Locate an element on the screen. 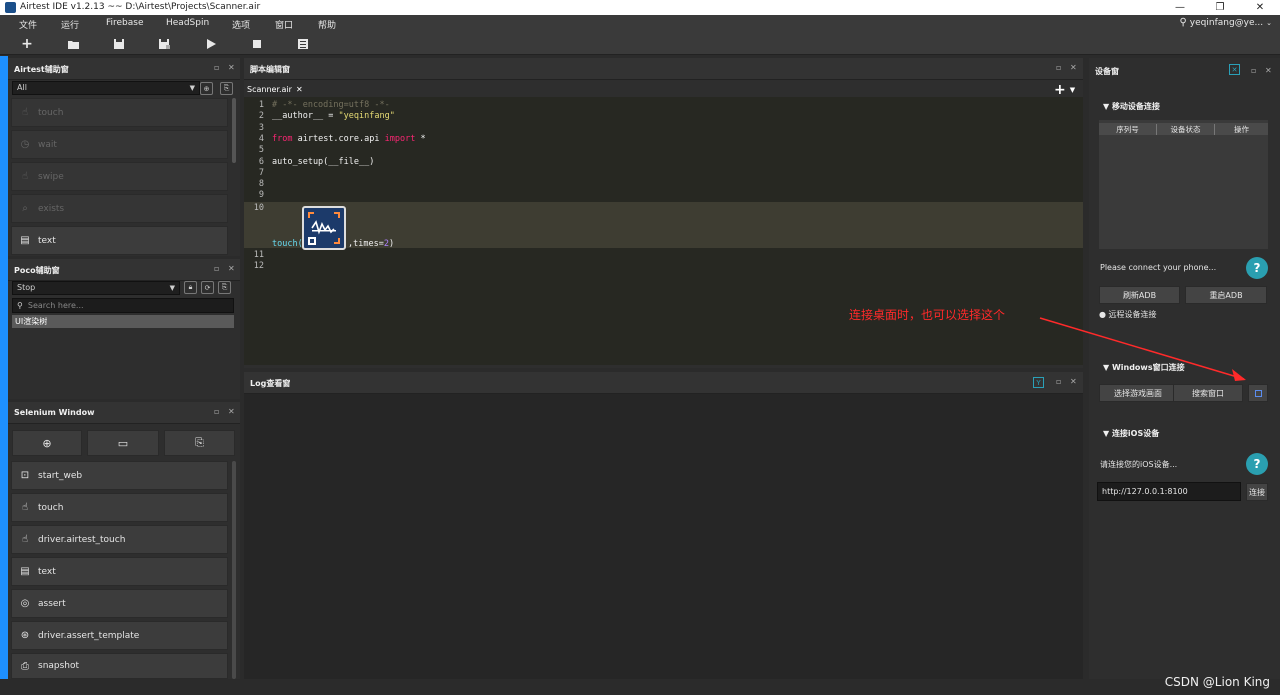  cmd-label: text is located at coordinates (47, 240).